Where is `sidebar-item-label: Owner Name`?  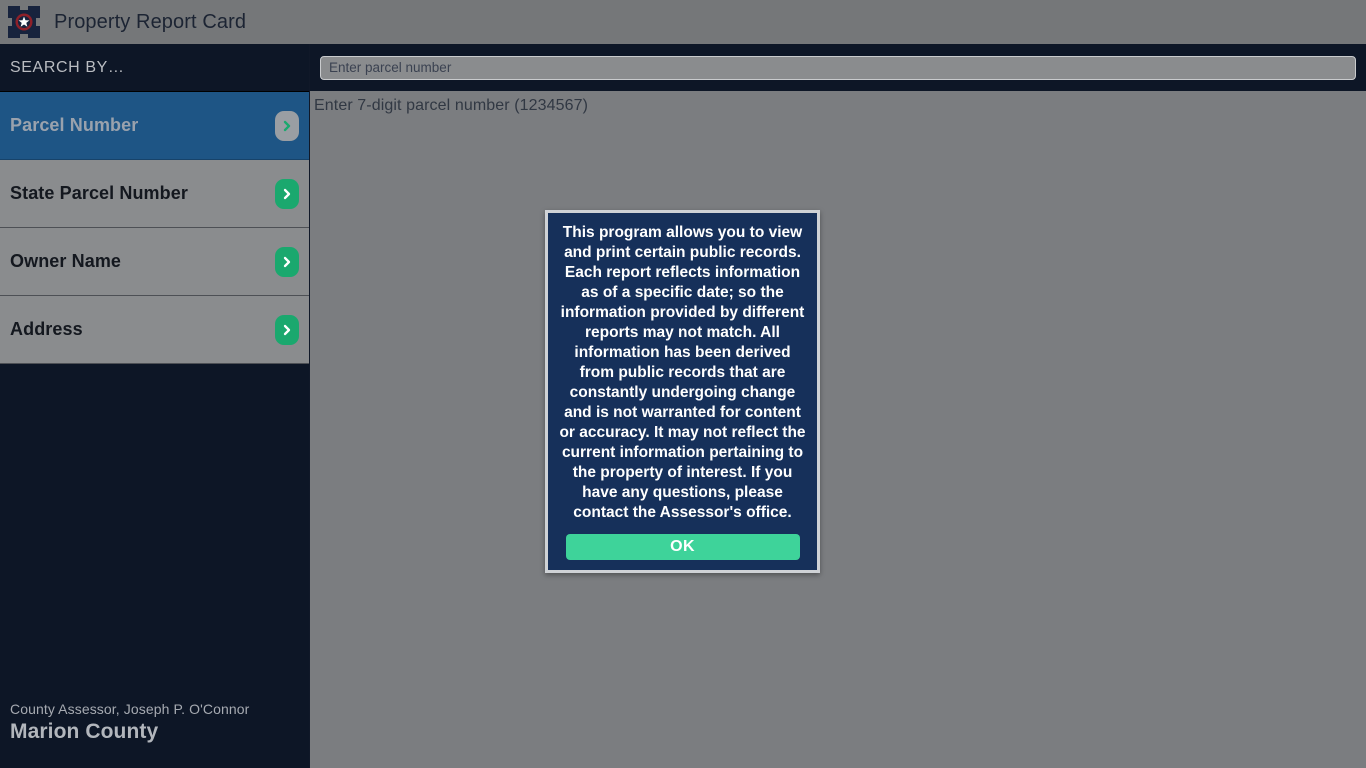 sidebar-item-label: Owner Name is located at coordinates (66, 261).